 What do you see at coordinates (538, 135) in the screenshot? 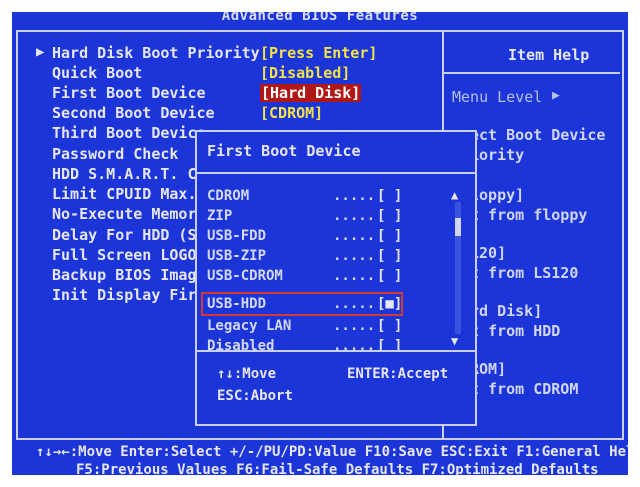
I see `help-text: ect Boot Device` at bounding box center [538, 135].